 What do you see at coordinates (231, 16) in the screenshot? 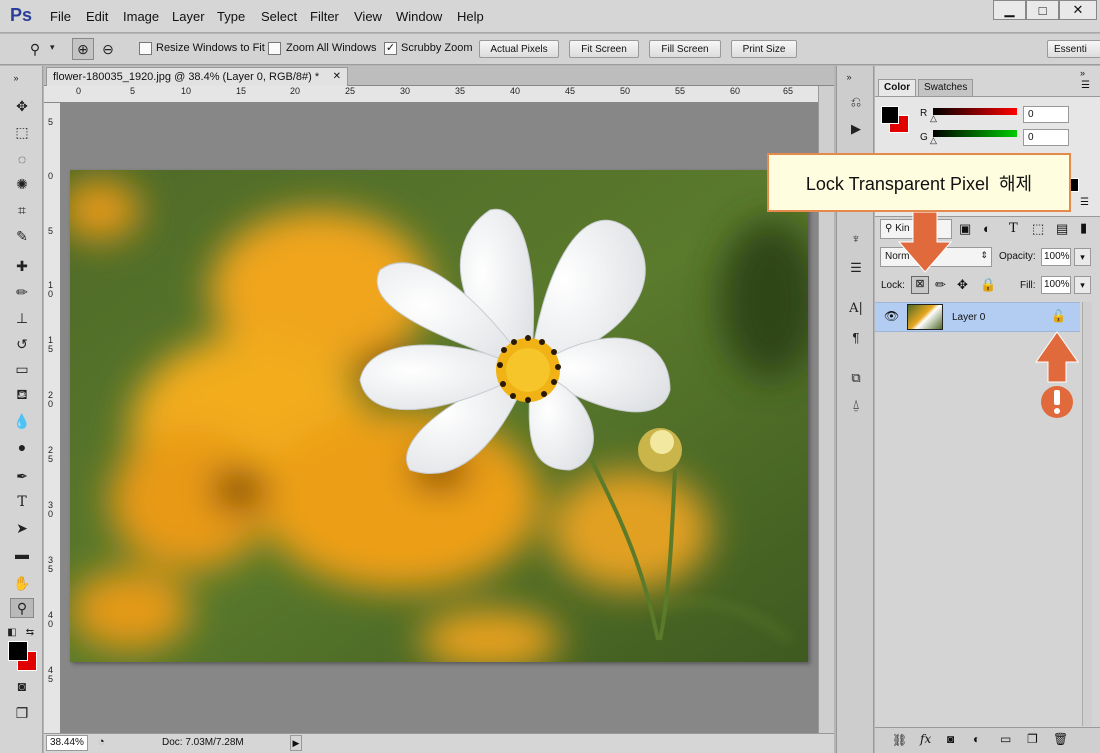
I see `menu-type: Type` at bounding box center [231, 16].